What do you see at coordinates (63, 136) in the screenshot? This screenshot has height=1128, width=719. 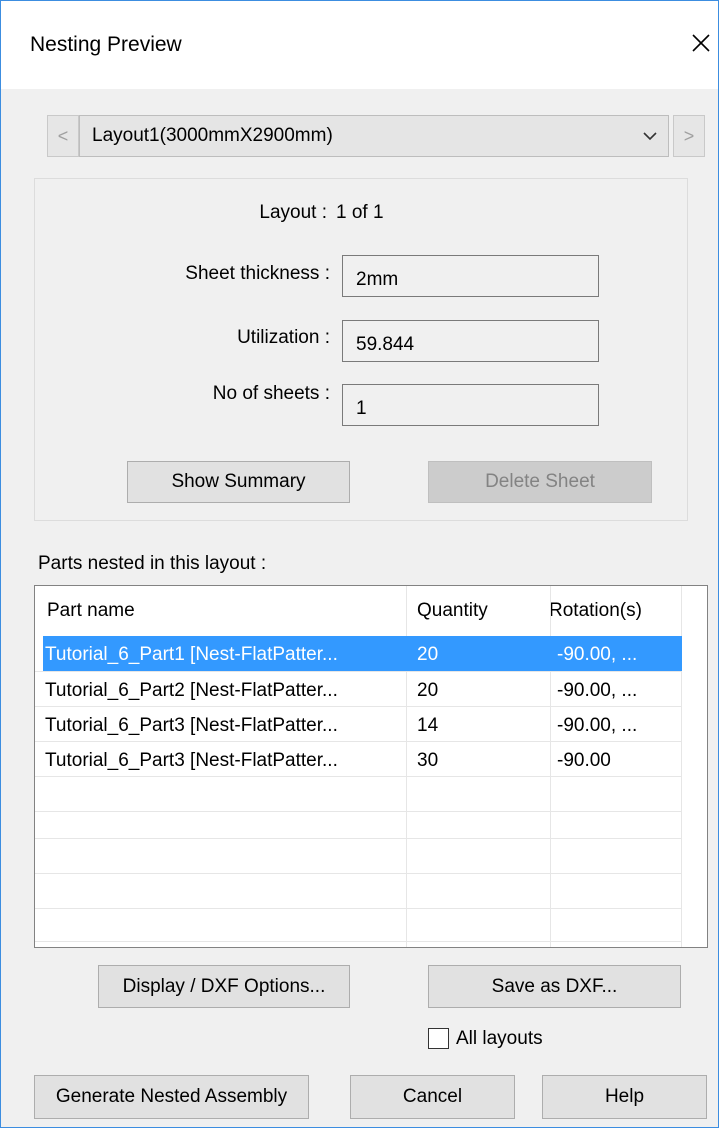 I see `previous-layout-button: <` at bounding box center [63, 136].